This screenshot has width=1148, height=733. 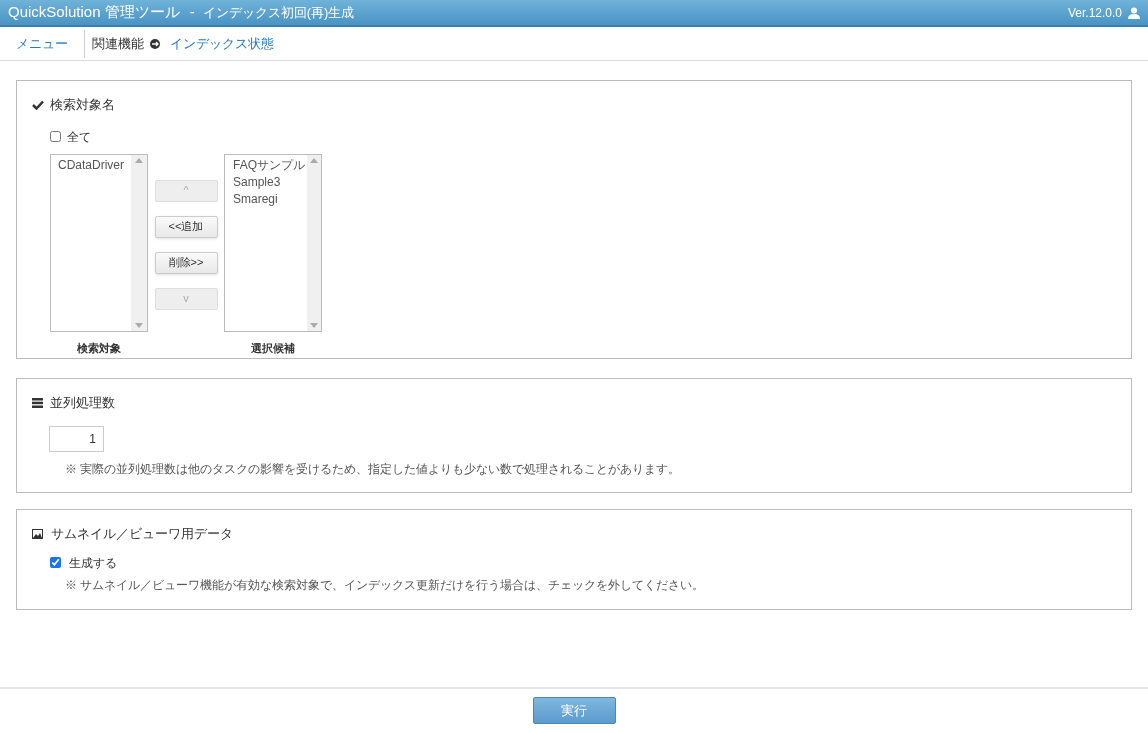 I want to click on note-text: ※ サムネイル／ビューワ機能が有効な検索対象で、インデックス更新だけを行う場合は、チェックを外してください。, so click(x=385, y=585).